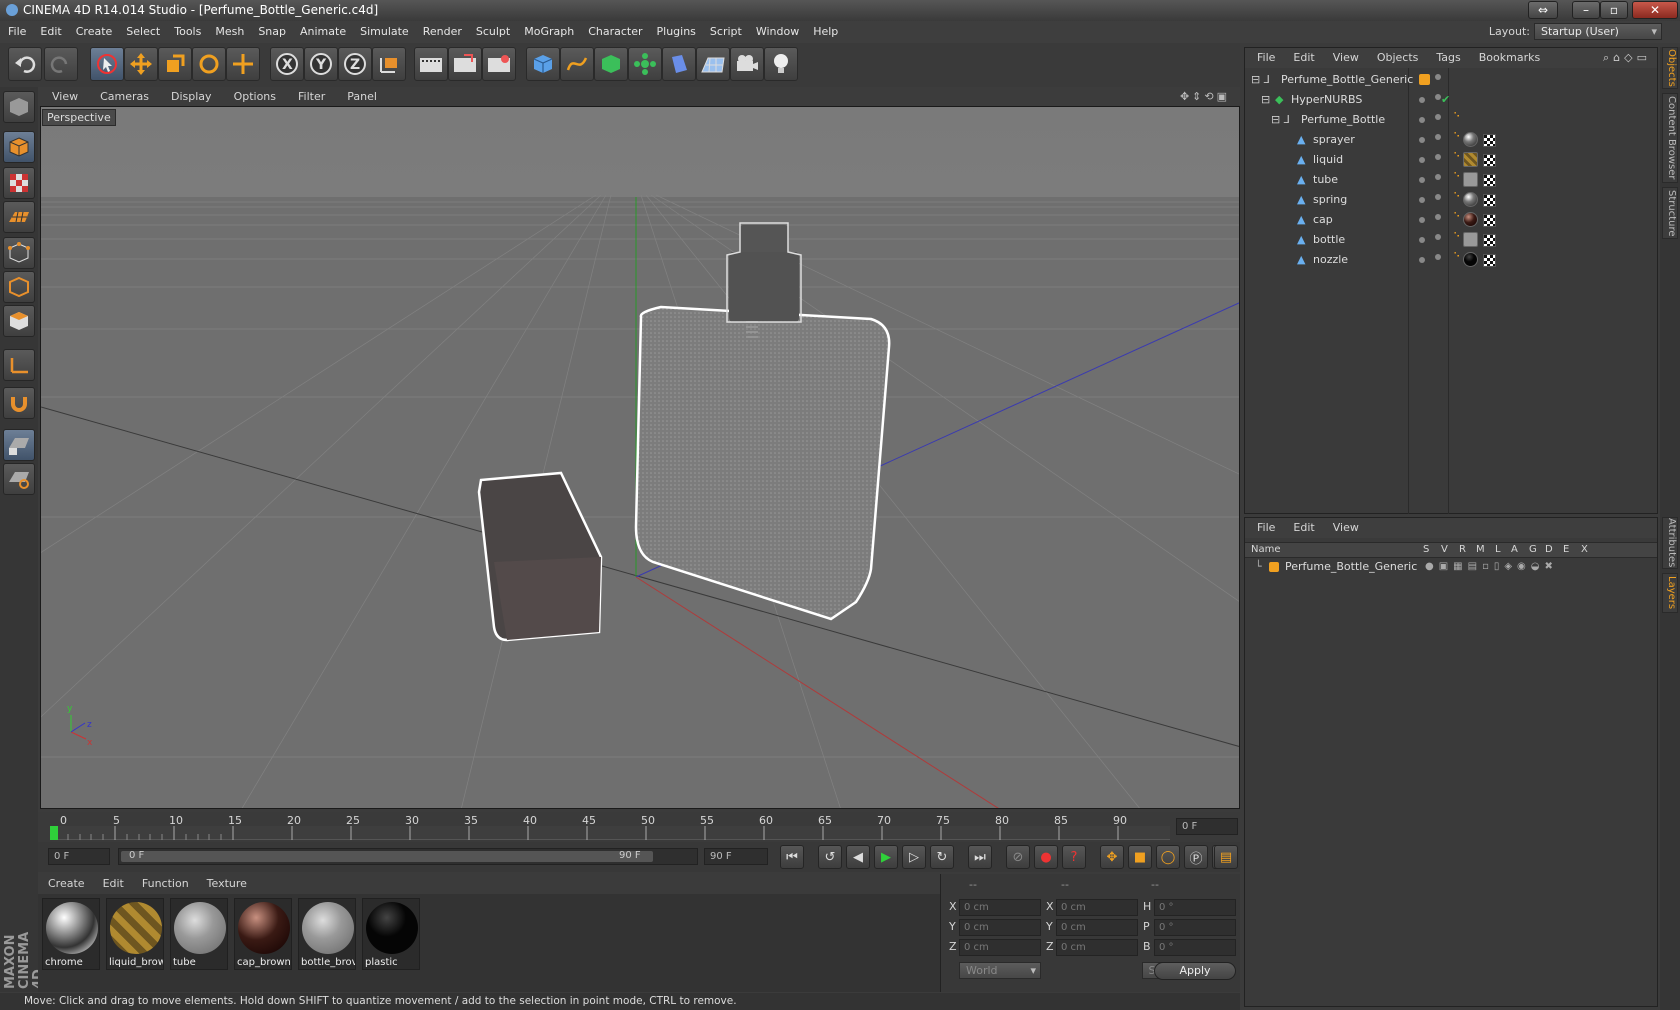  Describe the element at coordinates (19, 403) in the screenshot. I see `magnet-icon` at that location.